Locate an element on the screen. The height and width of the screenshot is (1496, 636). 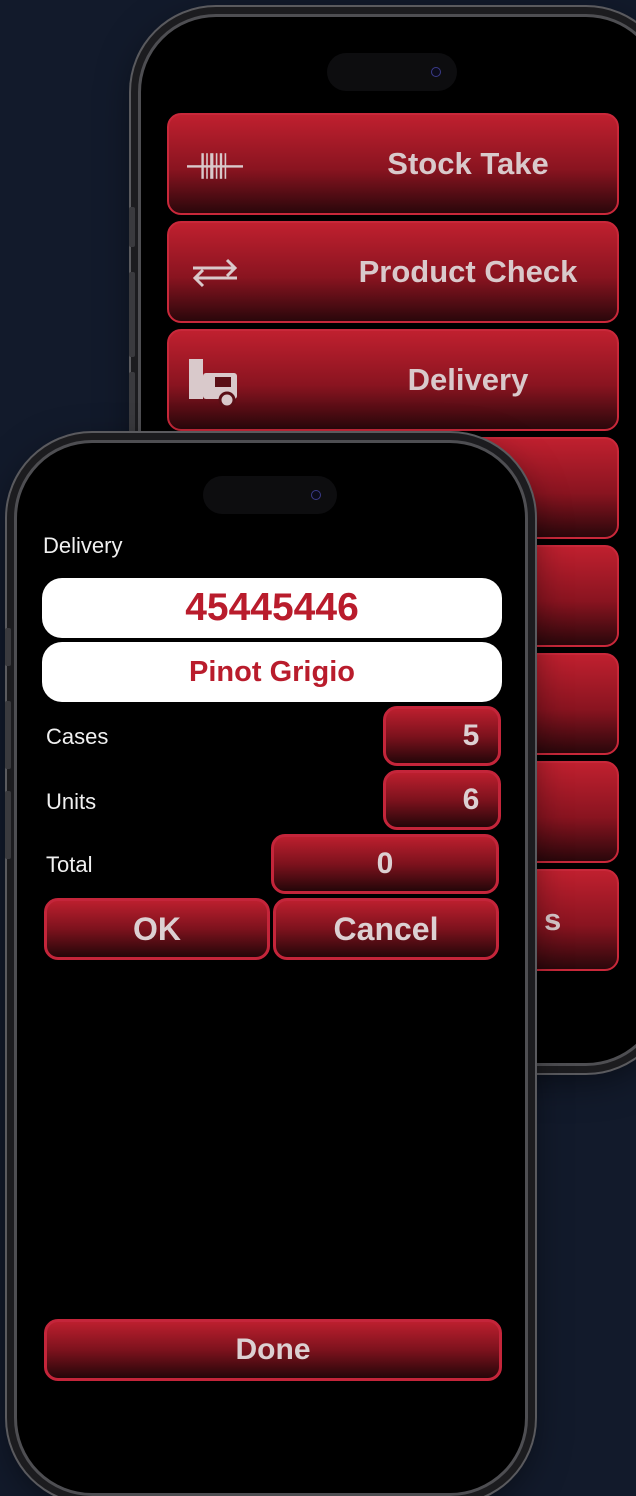
cancel-button-label: Cancel is located at coordinates (386, 928).